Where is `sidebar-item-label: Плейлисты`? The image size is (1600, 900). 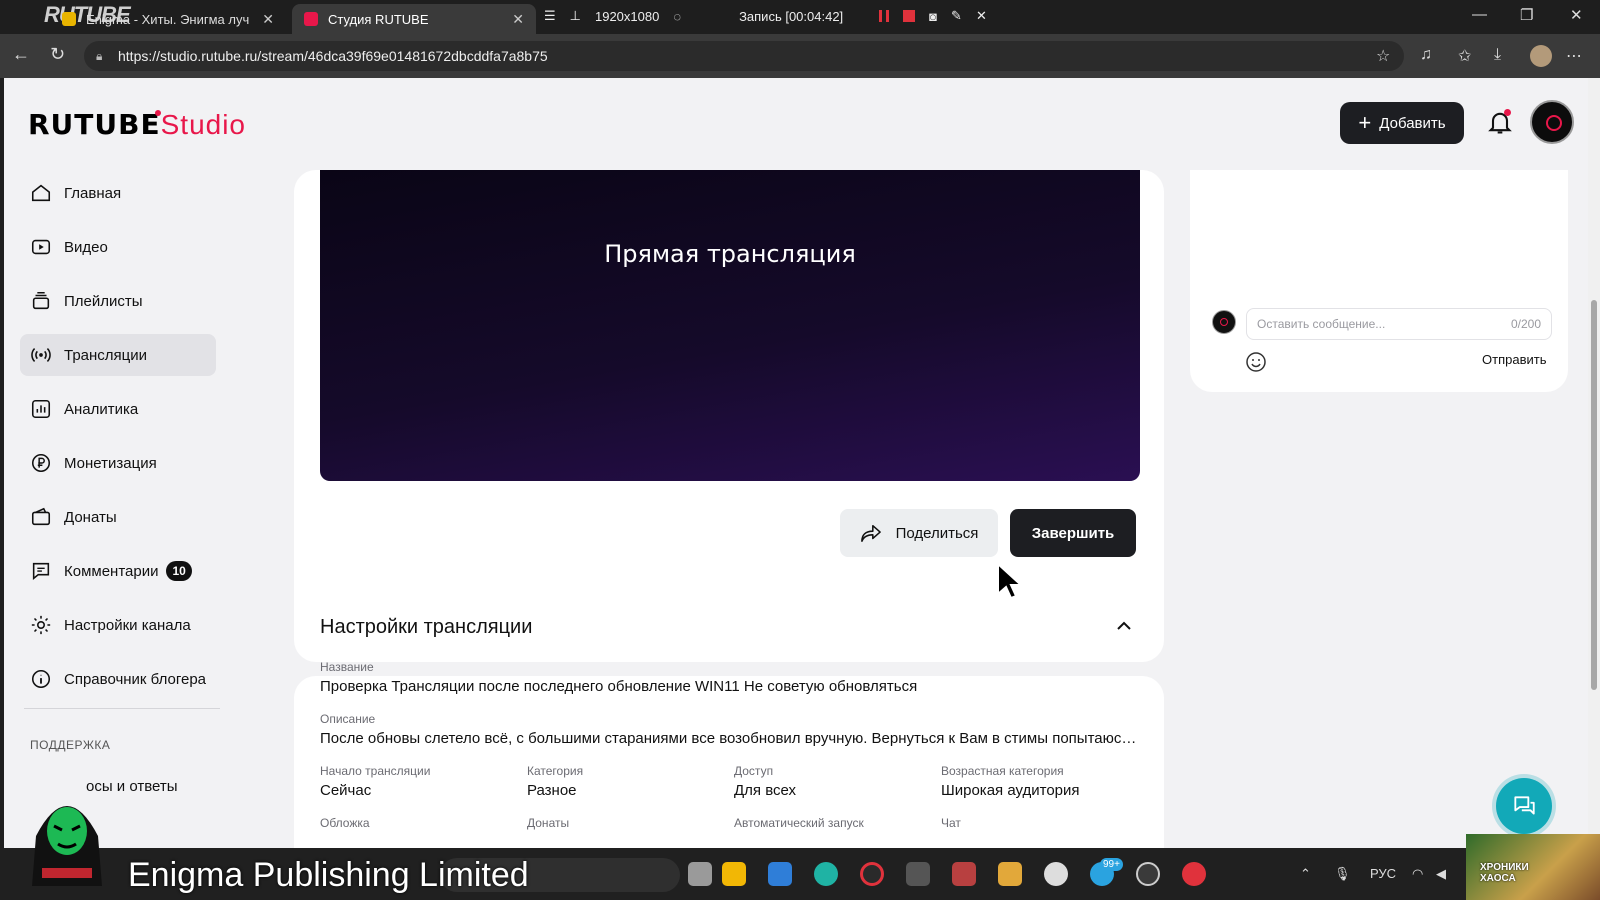 sidebar-item-label: Плейлисты is located at coordinates (103, 301).